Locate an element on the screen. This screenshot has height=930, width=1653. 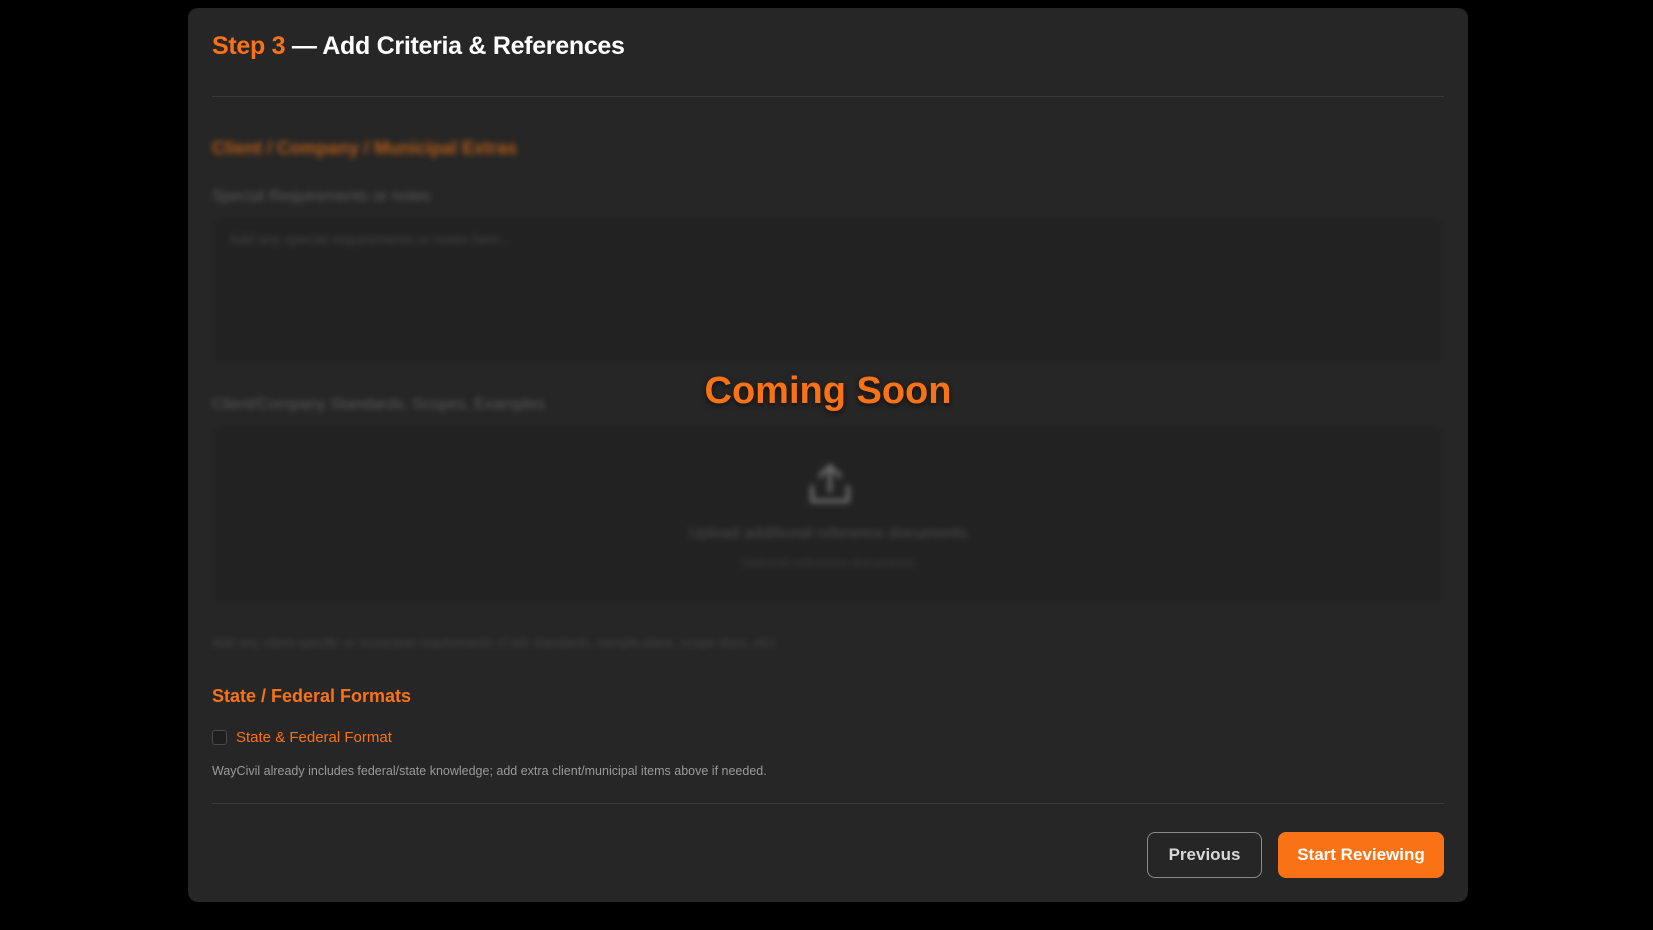
state-federal-checkbox-label: State & Federal Format is located at coordinates (314, 737).